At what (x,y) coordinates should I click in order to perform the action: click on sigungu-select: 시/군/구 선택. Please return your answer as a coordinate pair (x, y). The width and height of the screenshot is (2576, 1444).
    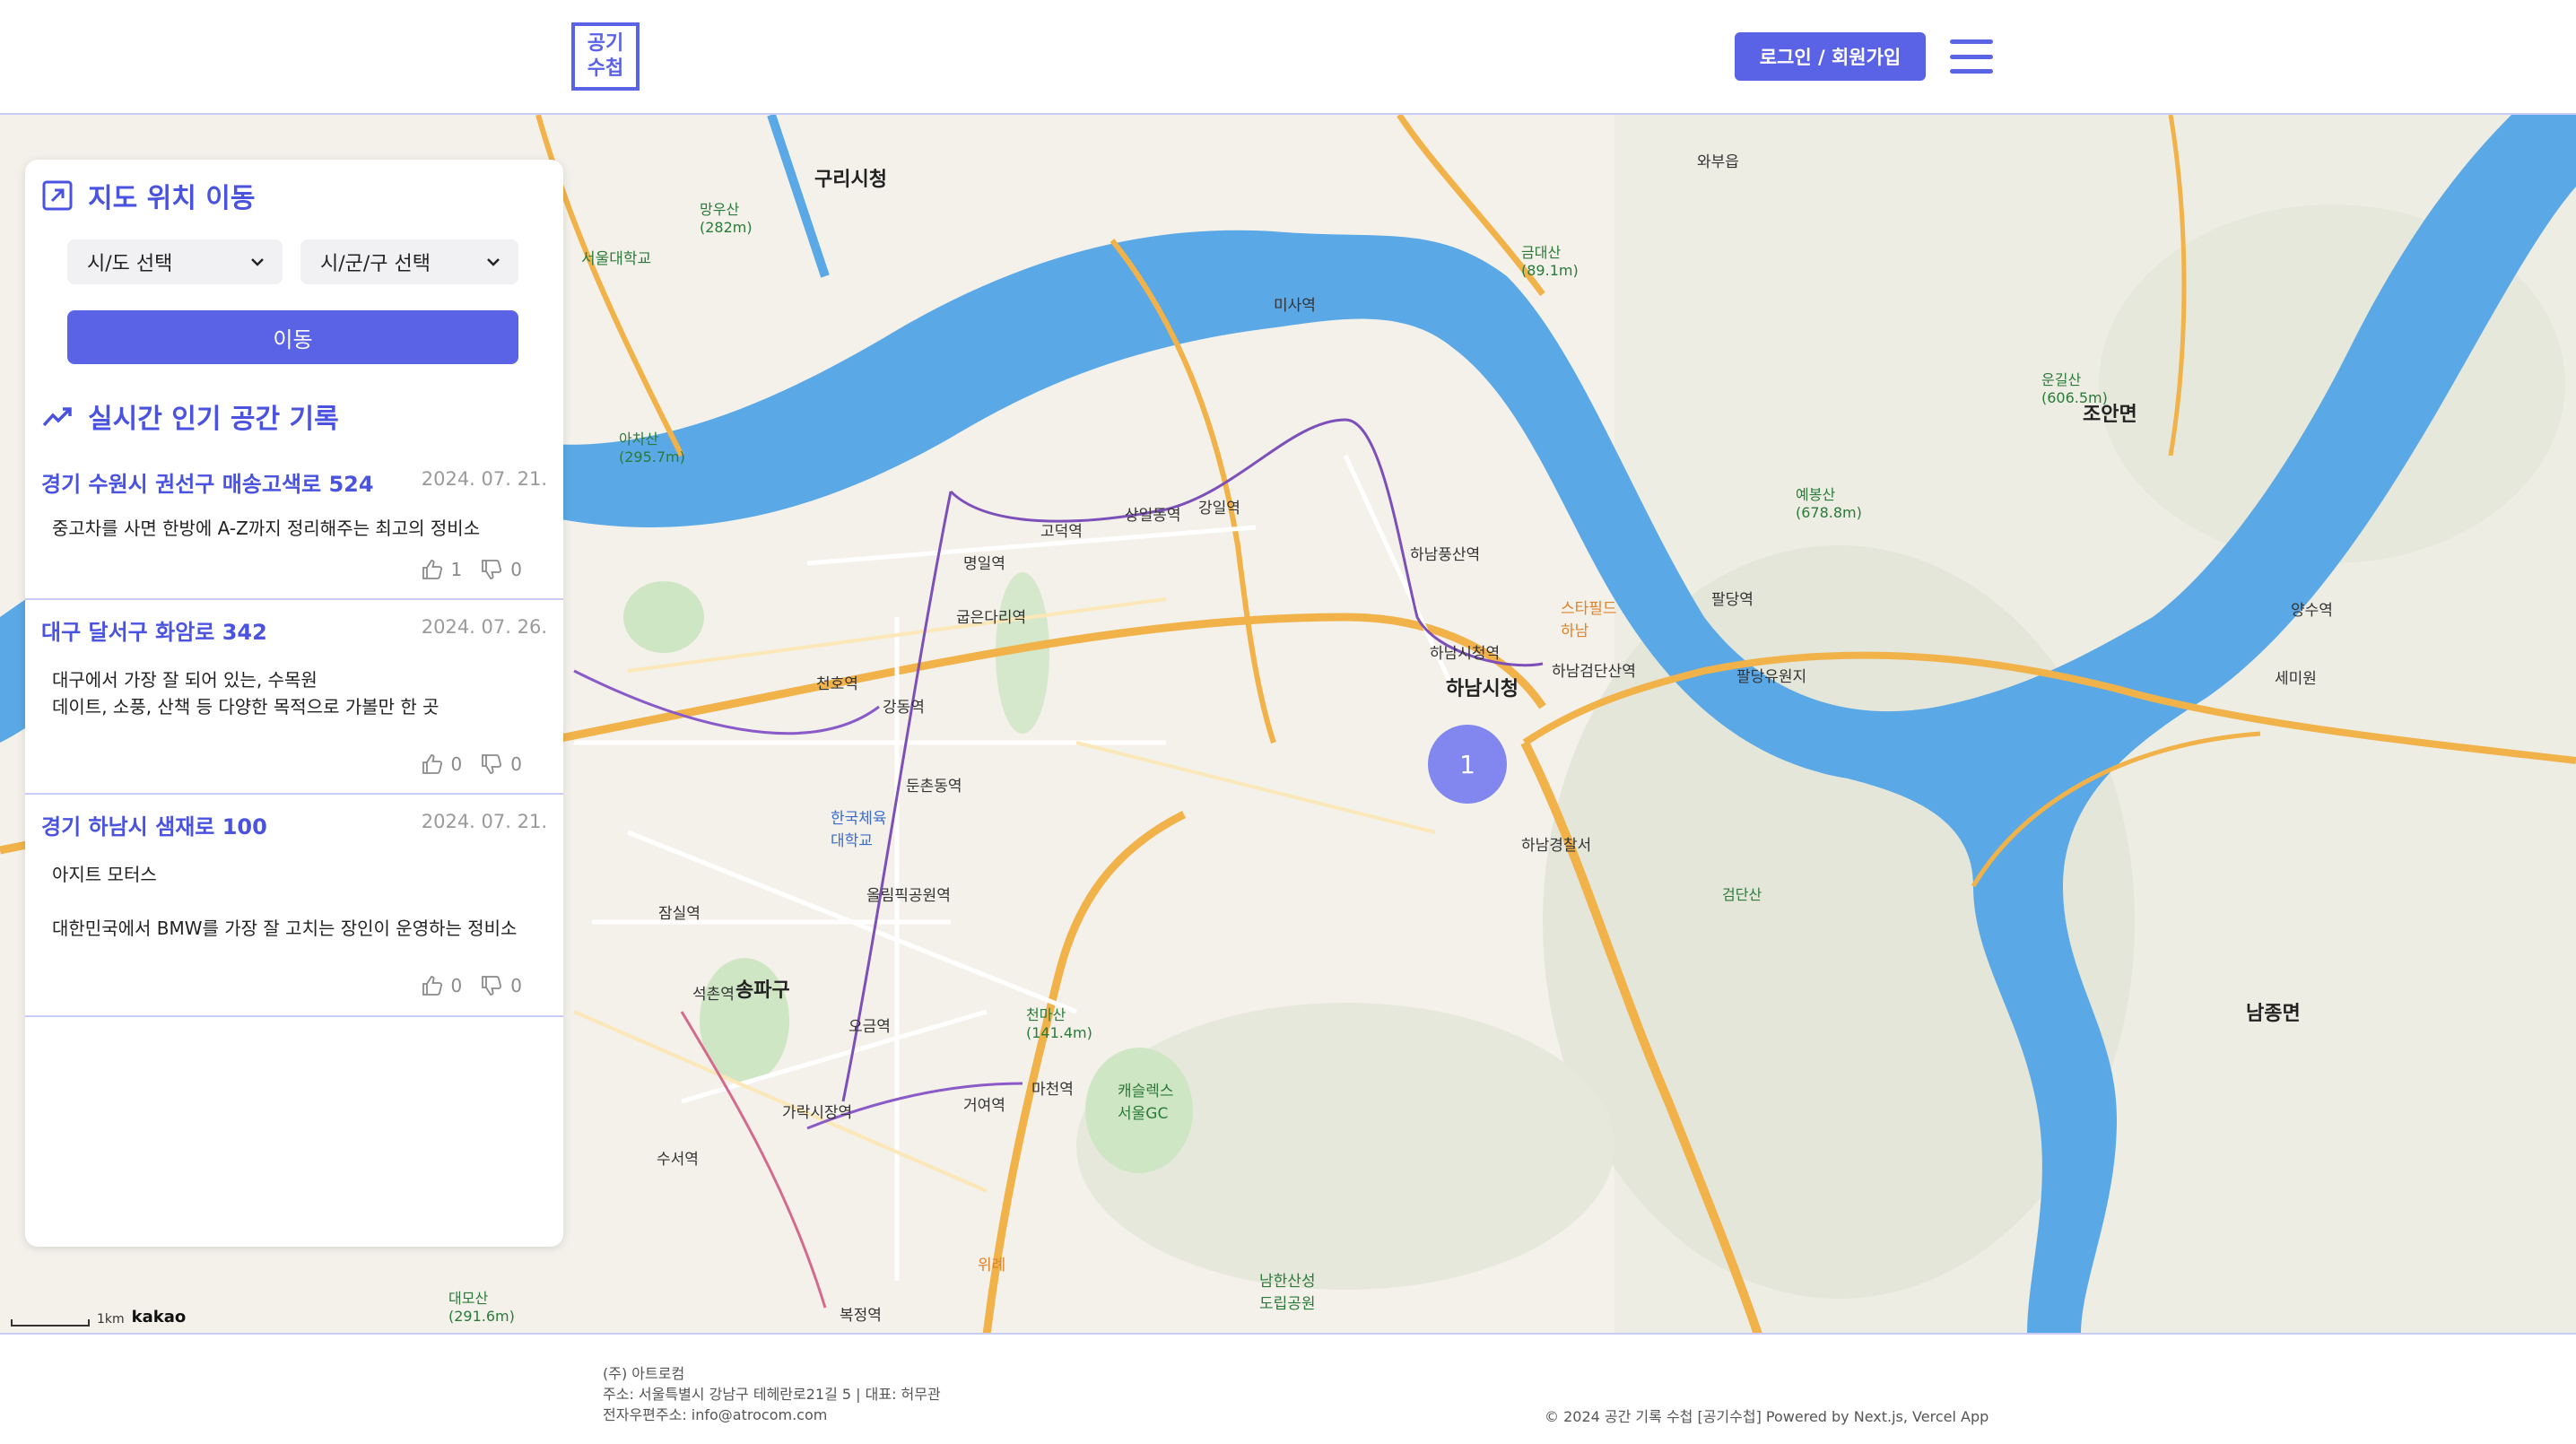
    Looking at the image, I should click on (409, 261).